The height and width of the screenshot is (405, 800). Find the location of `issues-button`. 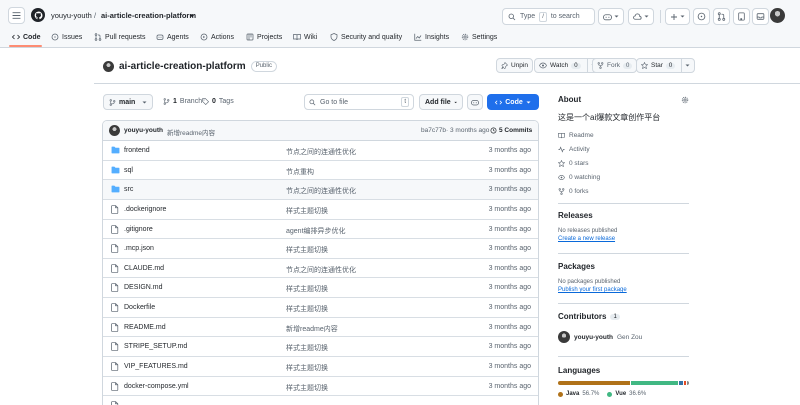

issues-button is located at coordinates (701, 16).